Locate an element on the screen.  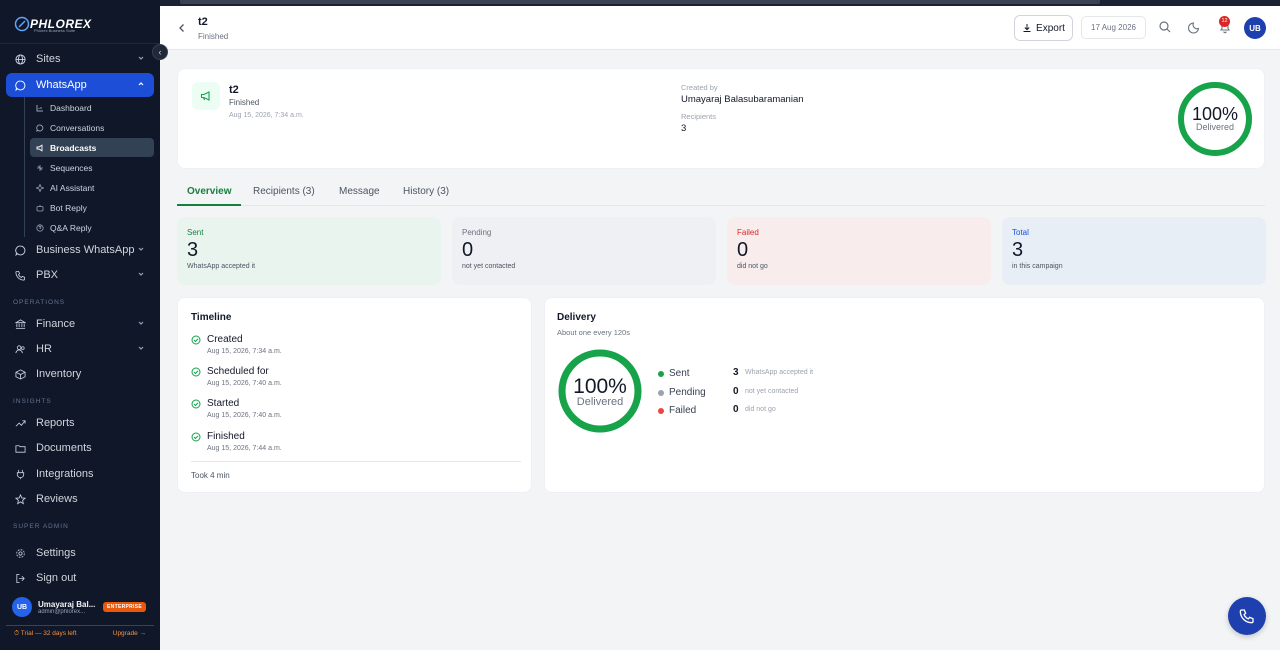
timeline-item: Created Aug 15, 2026, 7:34 a.m. is located at coordinates (351, 347).